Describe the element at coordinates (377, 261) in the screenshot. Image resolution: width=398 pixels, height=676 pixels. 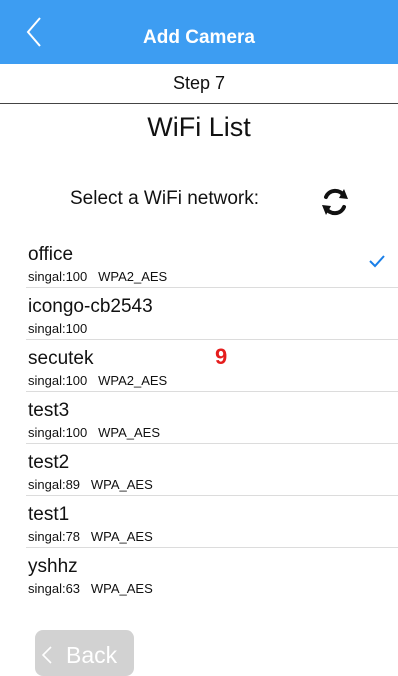
I see `checkmark-icon` at that location.